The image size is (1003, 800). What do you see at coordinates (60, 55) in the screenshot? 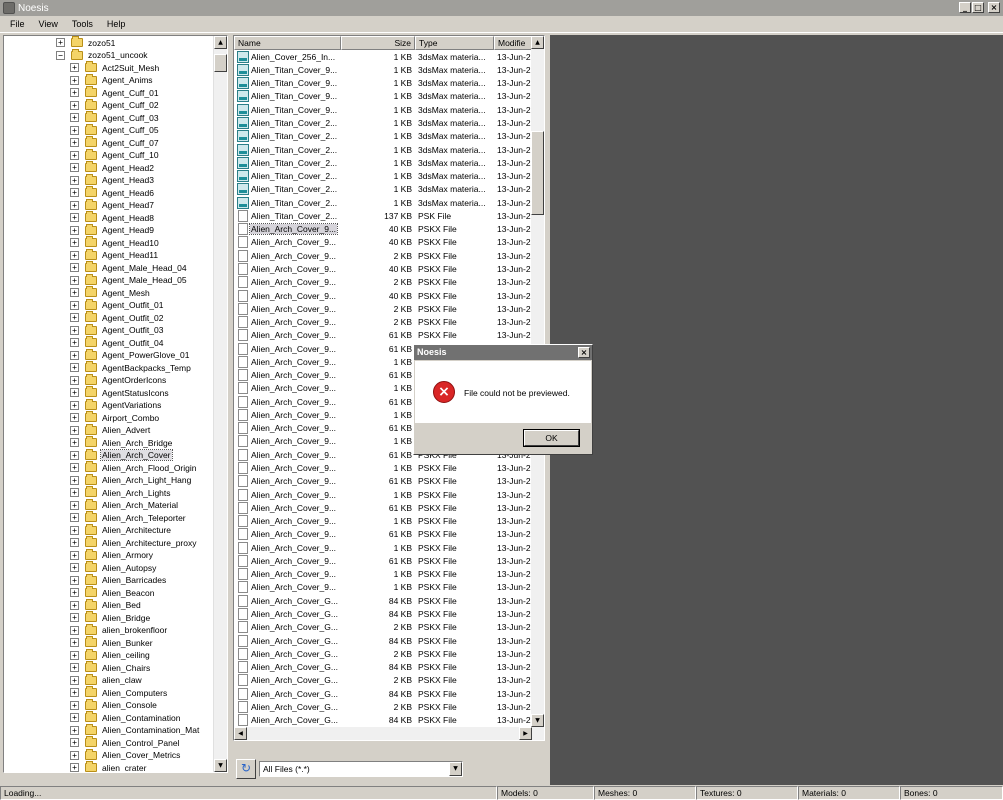
I see `collapse-icon: −` at bounding box center [60, 55].